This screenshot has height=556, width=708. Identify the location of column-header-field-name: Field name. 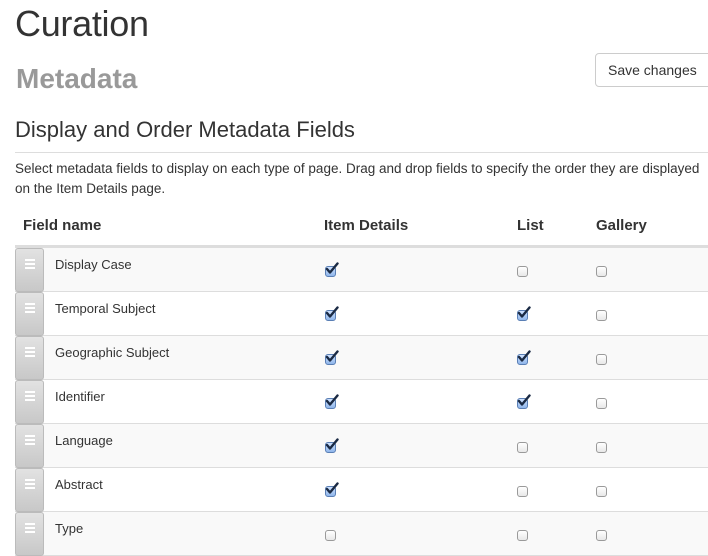
(62, 225).